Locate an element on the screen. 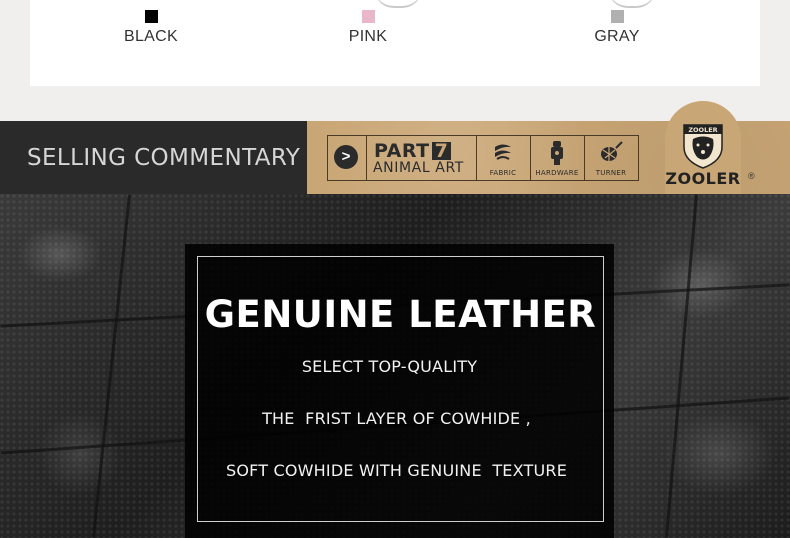 The image size is (790, 538). part-label: PART is located at coordinates (402, 151).